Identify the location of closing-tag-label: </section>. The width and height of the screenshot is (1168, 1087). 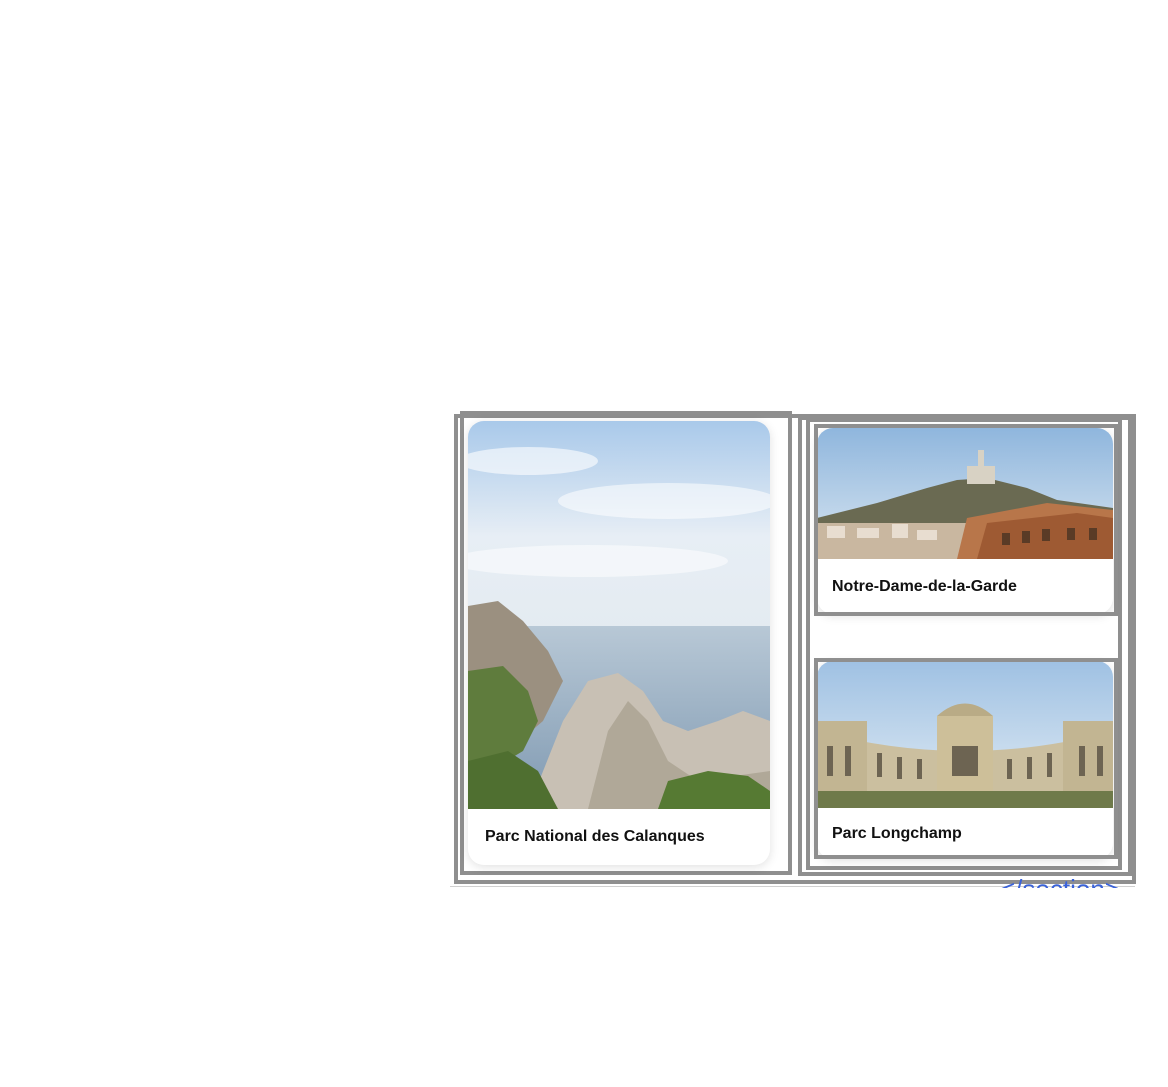
(1059, 882).